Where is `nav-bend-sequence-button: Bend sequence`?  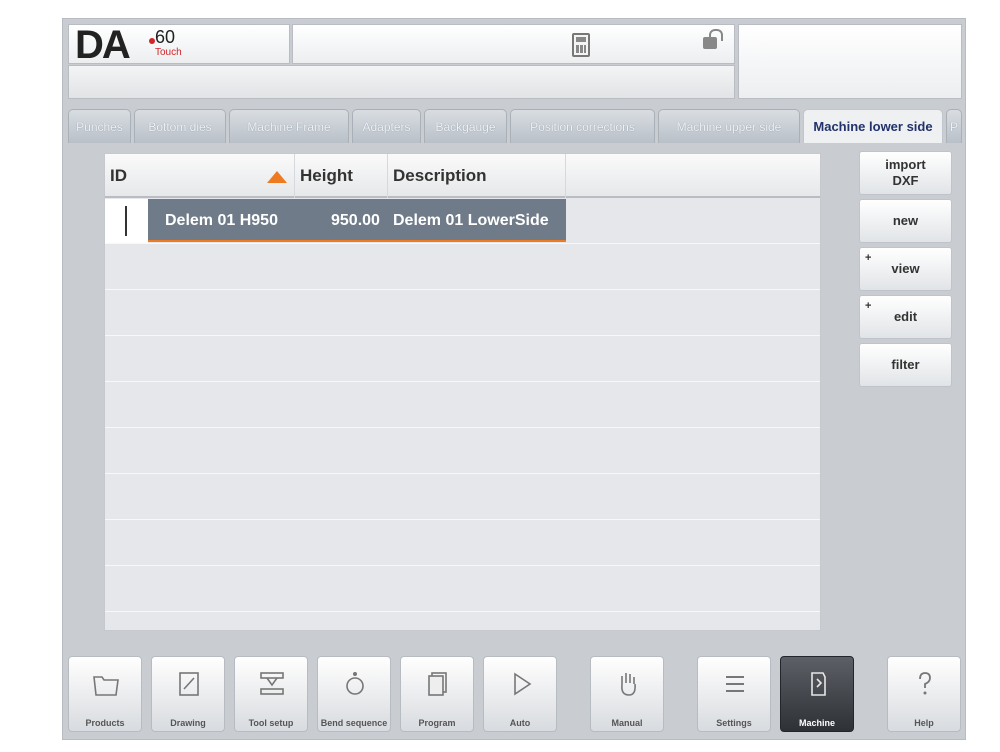 nav-bend-sequence-button: Bend sequence is located at coordinates (354, 694).